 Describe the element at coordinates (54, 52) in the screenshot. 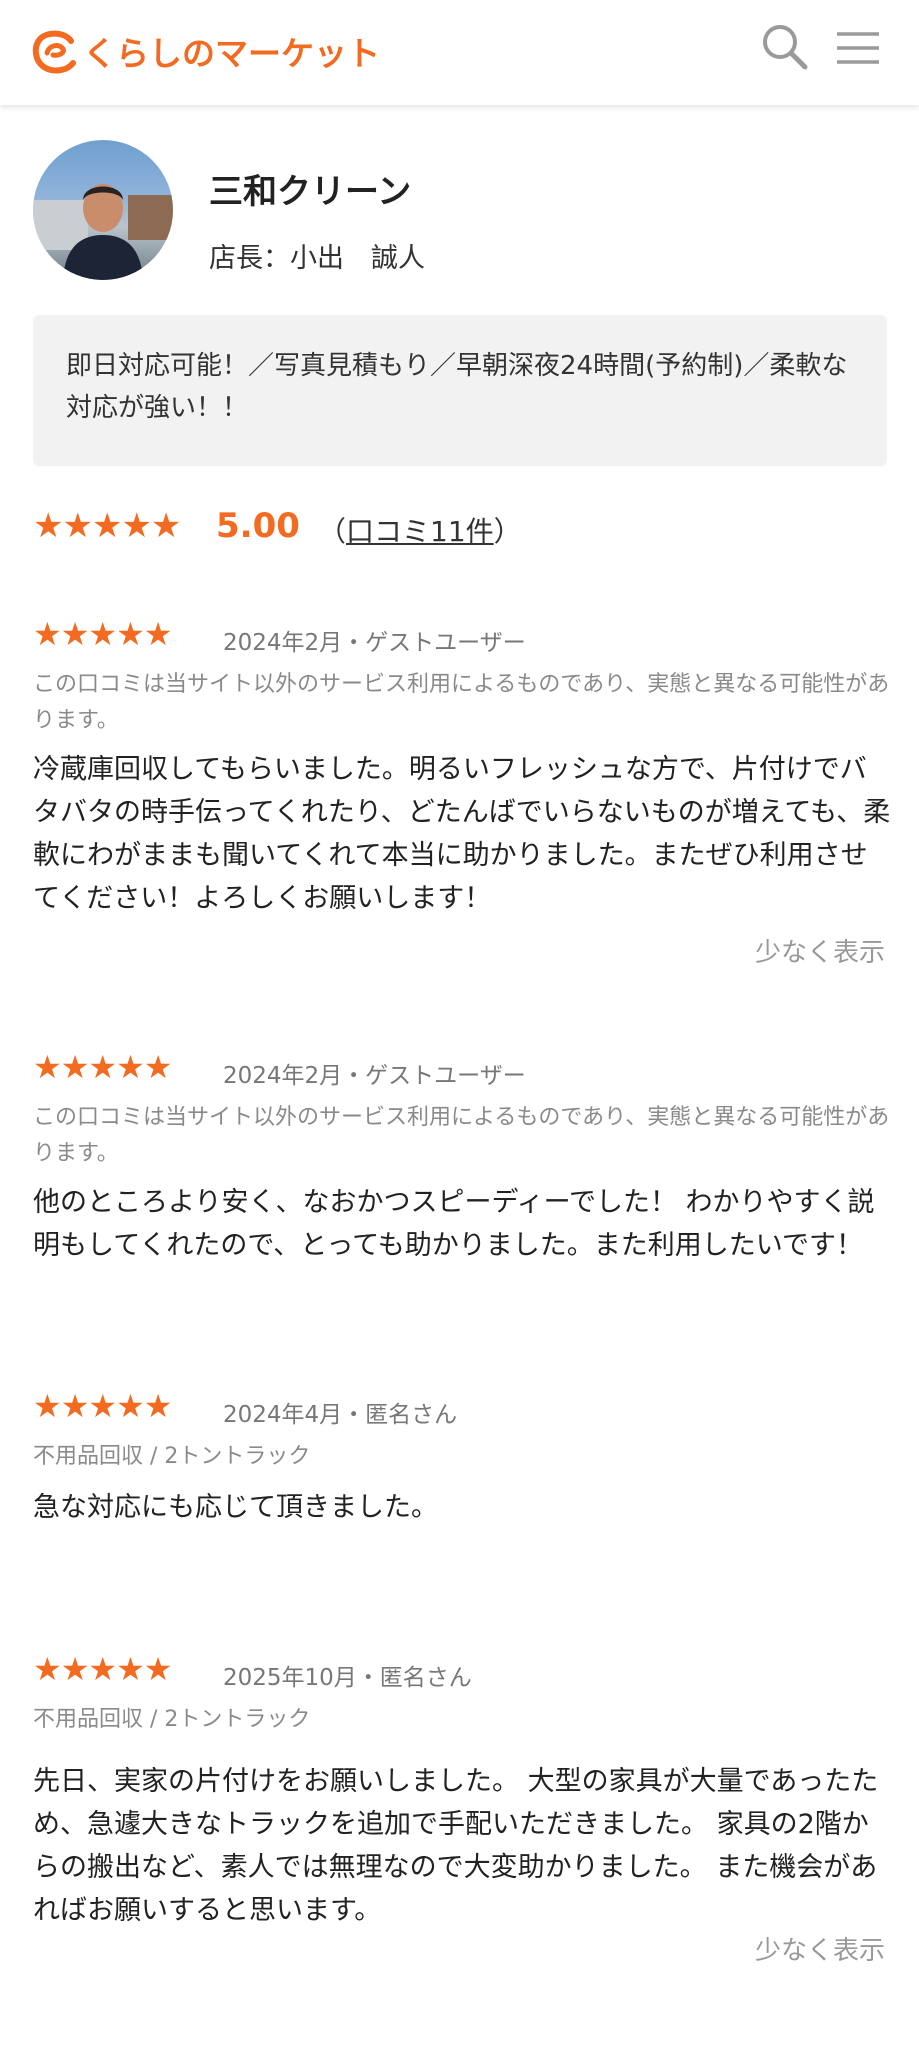

I see `logo-mark-icon` at that location.